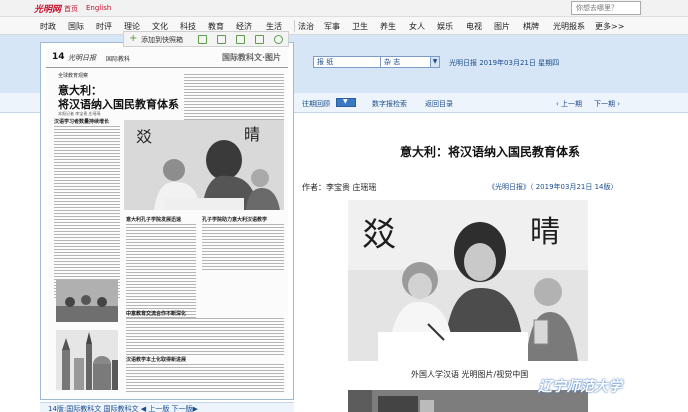  I want to click on nav-item: 卫生, so click(360, 26).